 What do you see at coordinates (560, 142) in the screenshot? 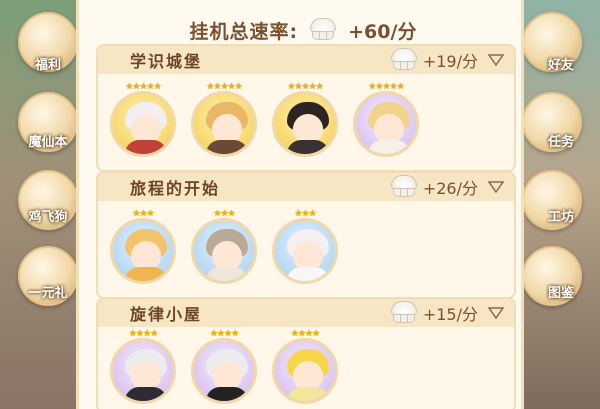
I see `tasks-label: 任务` at bounding box center [560, 142].